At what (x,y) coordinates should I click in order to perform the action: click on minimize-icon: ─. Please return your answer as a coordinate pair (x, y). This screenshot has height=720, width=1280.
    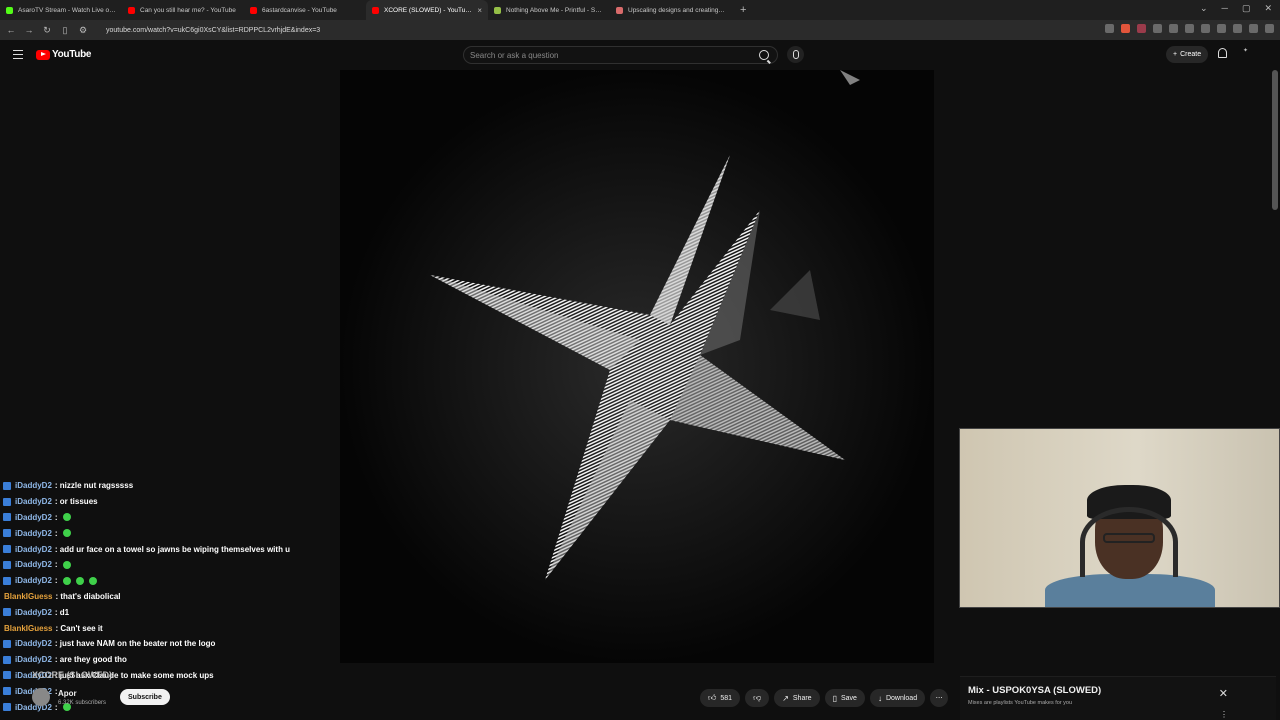
    Looking at the image, I should click on (1225, 8).